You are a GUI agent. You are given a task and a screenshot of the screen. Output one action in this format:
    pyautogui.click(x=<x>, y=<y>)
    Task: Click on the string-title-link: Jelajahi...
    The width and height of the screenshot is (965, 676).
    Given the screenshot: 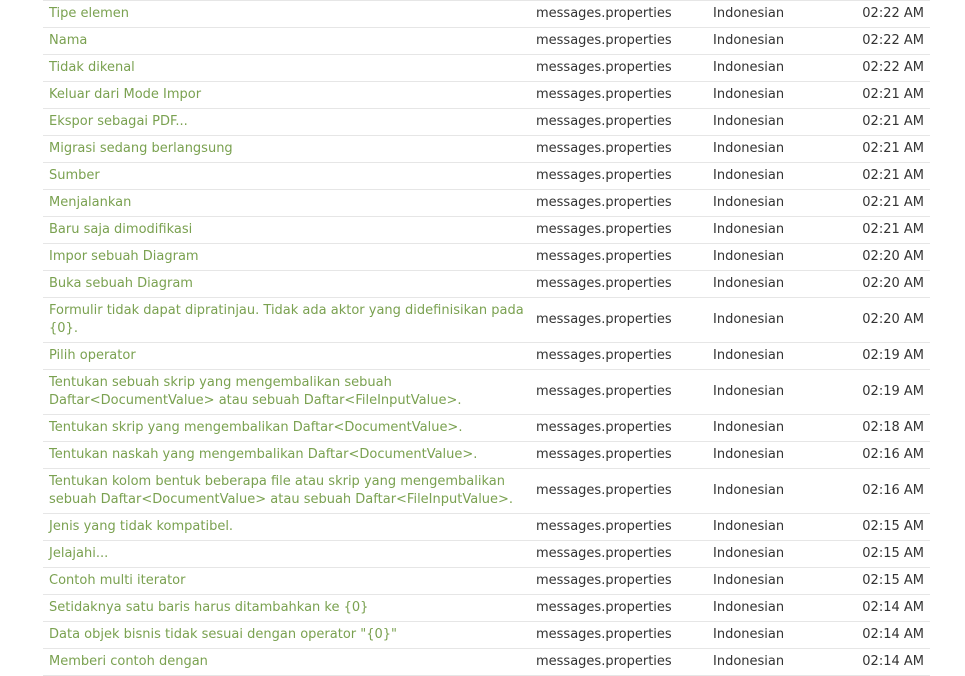 What is the action you would take?
    pyautogui.click(x=78, y=553)
    